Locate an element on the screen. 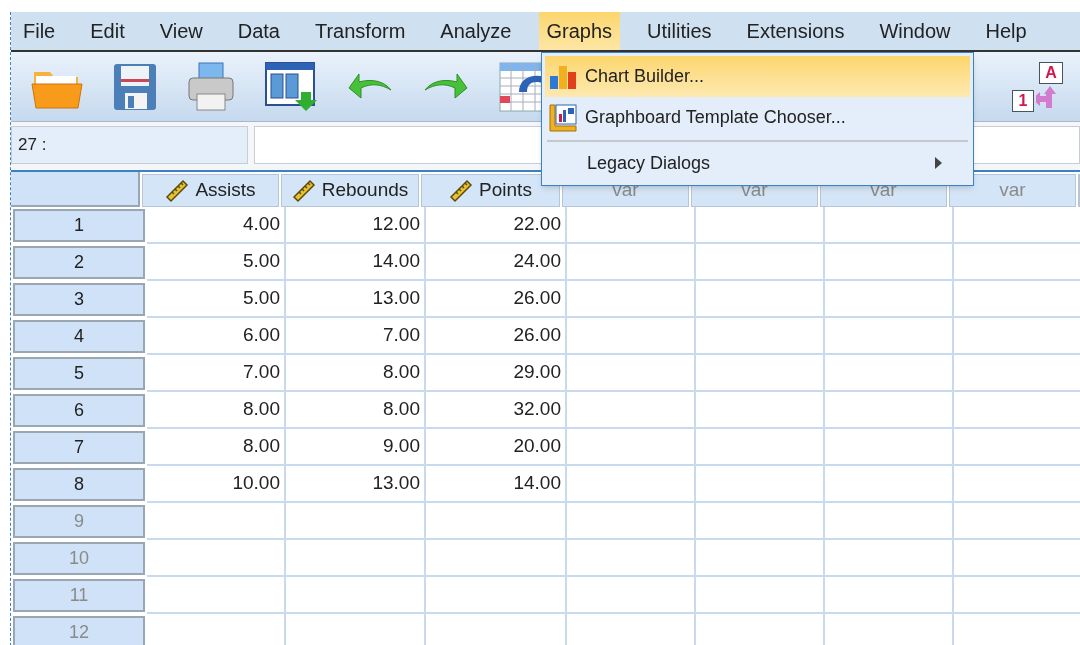 The image size is (1080, 645). data-window-icon is located at coordinates (291, 86).